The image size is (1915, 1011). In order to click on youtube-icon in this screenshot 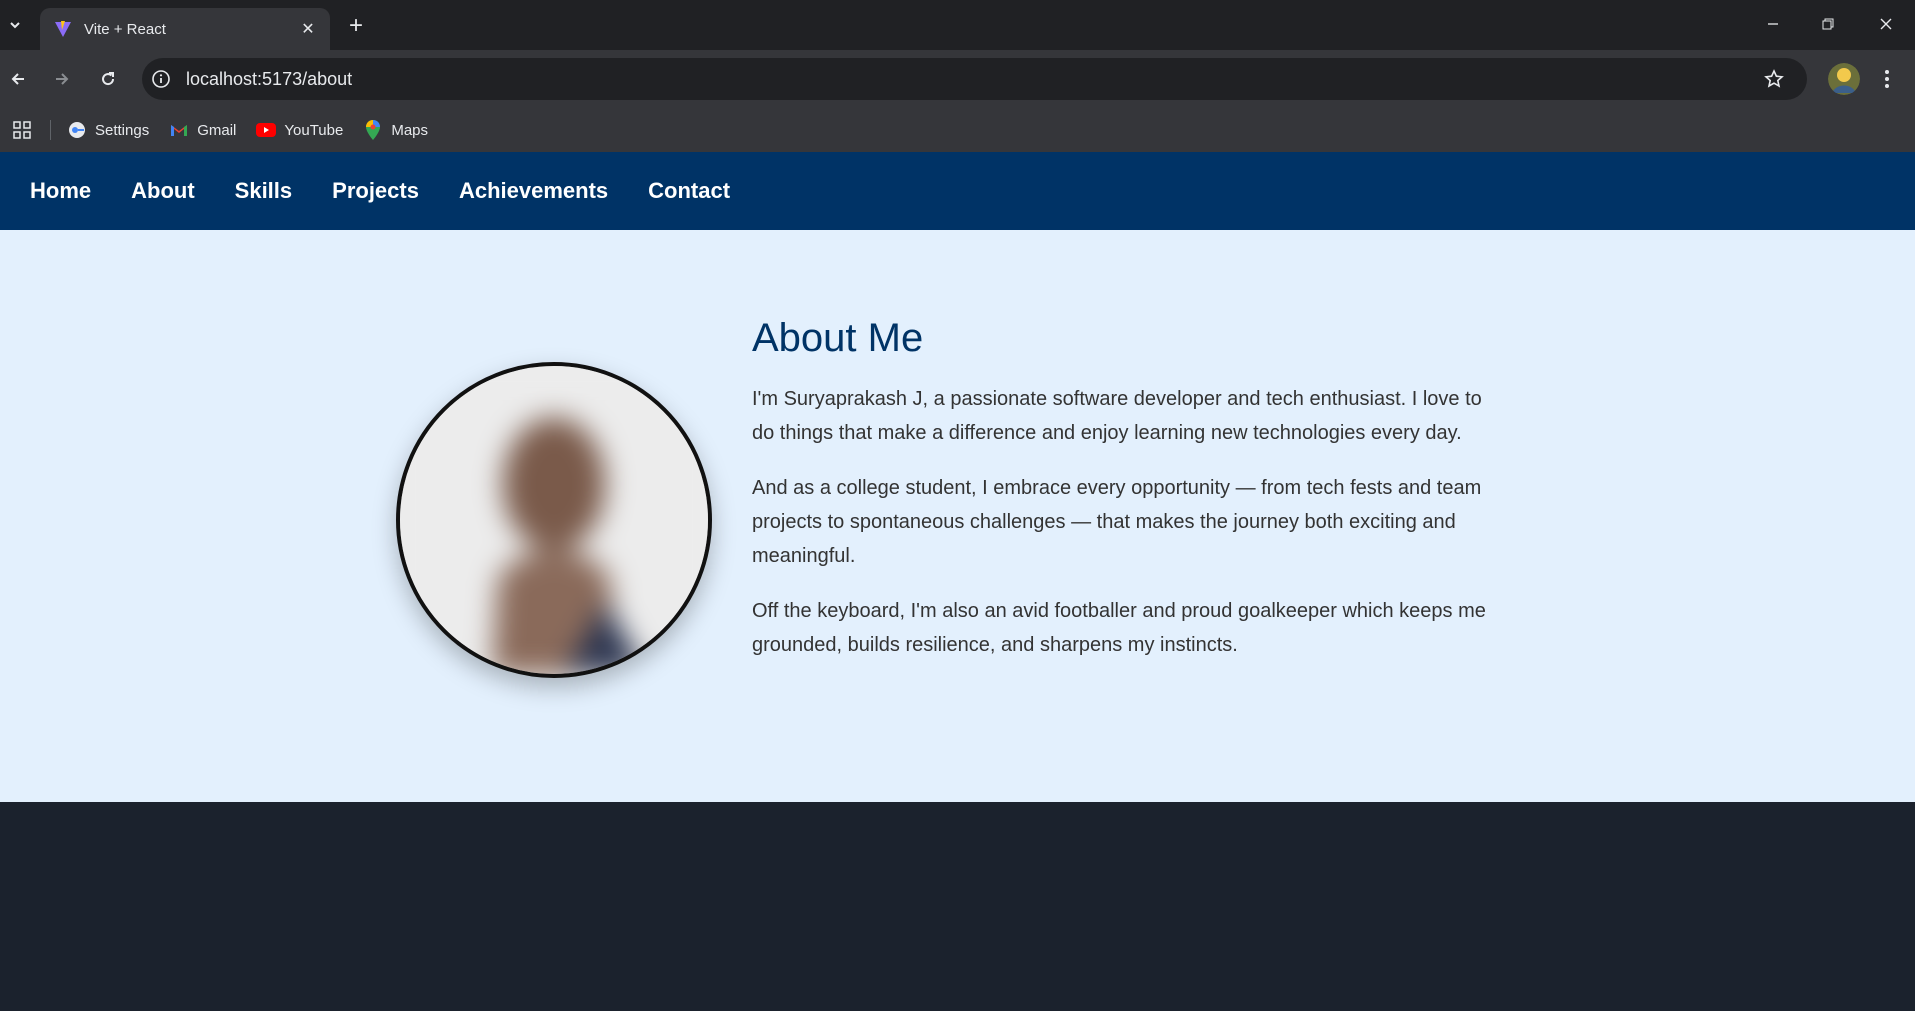, I will do `click(266, 130)`.